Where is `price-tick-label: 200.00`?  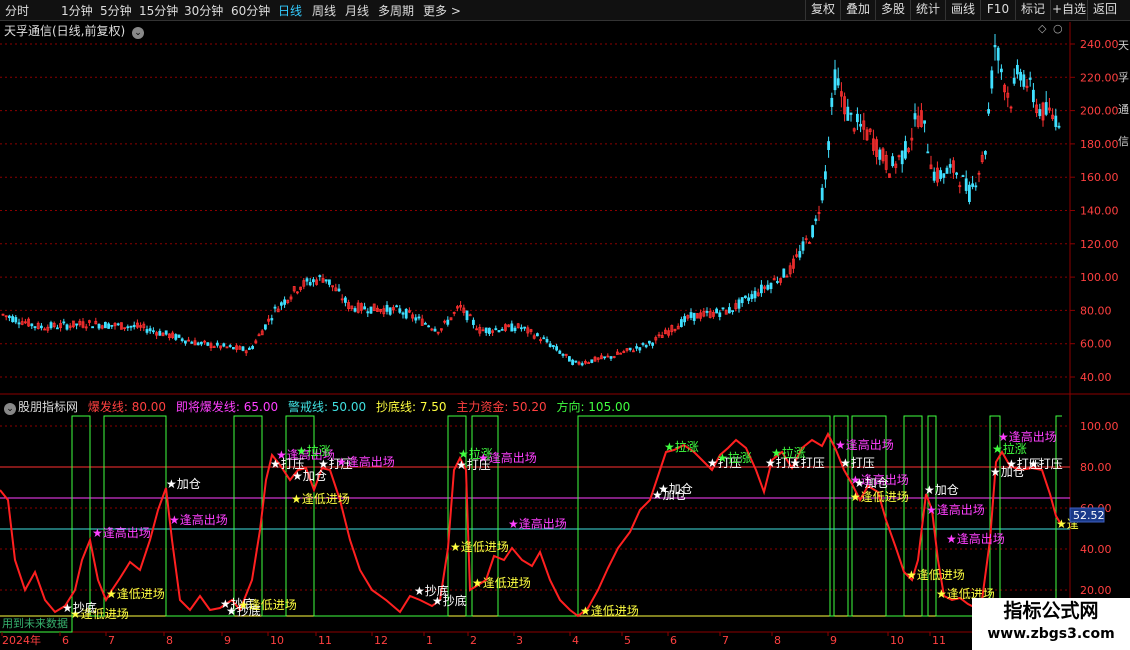
price-tick-label: 200.00 is located at coordinates (1099, 111).